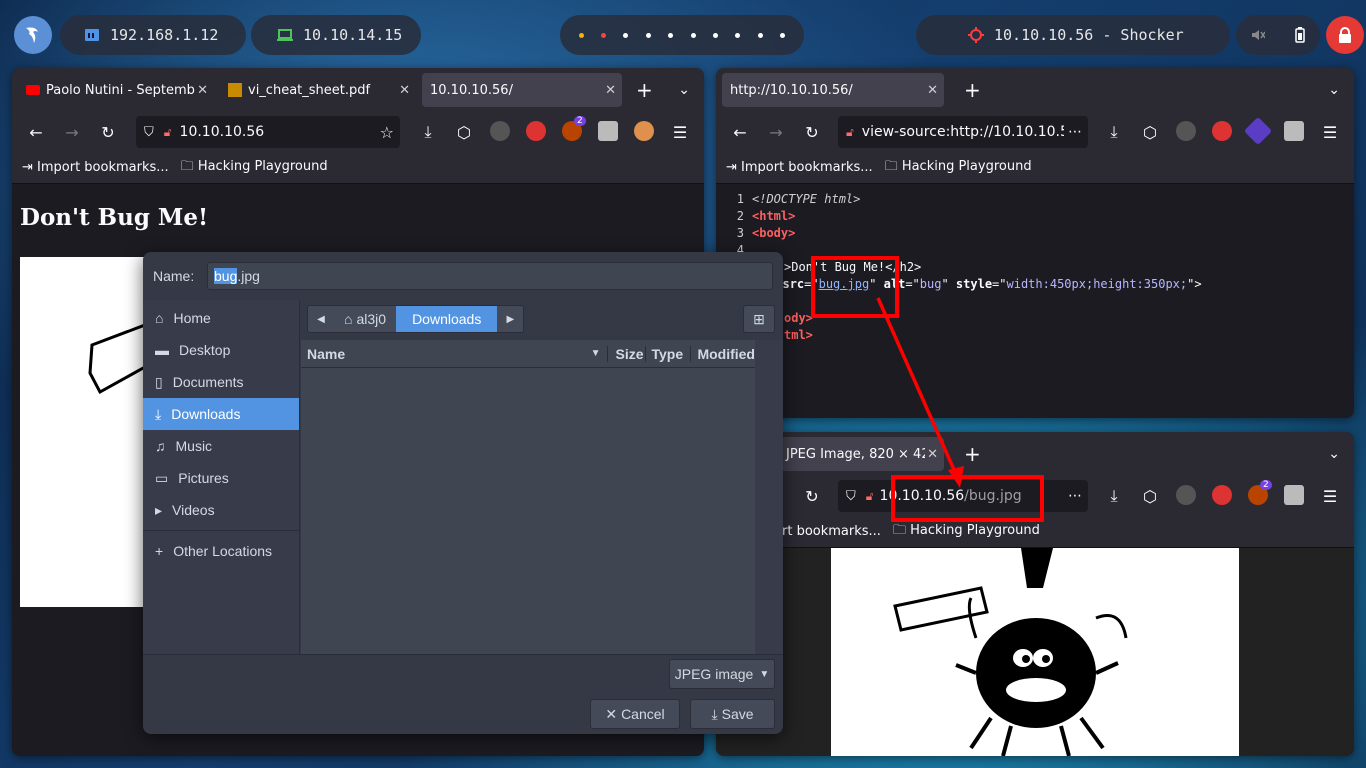 Image resolution: width=1366 pixels, height=768 pixels. What do you see at coordinates (667, 353) in the screenshot?
I see `column-type: Type` at bounding box center [667, 353].